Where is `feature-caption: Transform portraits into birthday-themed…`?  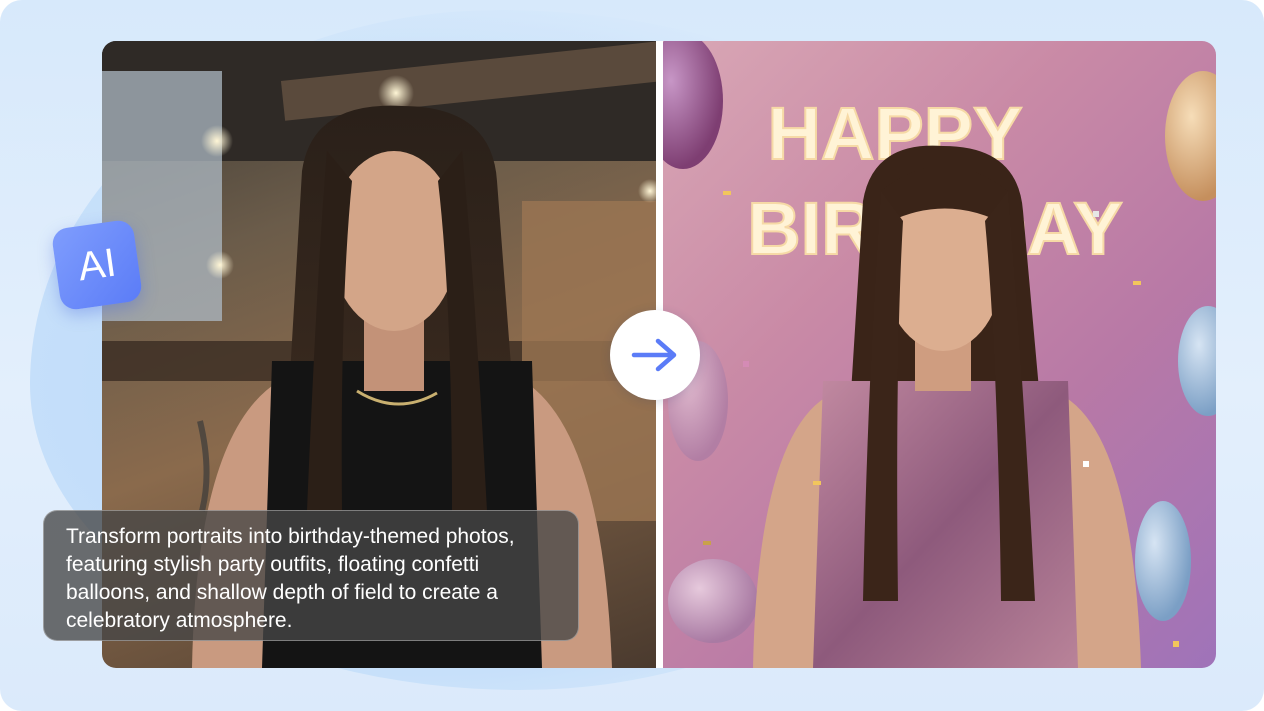 feature-caption: Transform portraits into birthday-themed… is located at coordinates (311, 575).